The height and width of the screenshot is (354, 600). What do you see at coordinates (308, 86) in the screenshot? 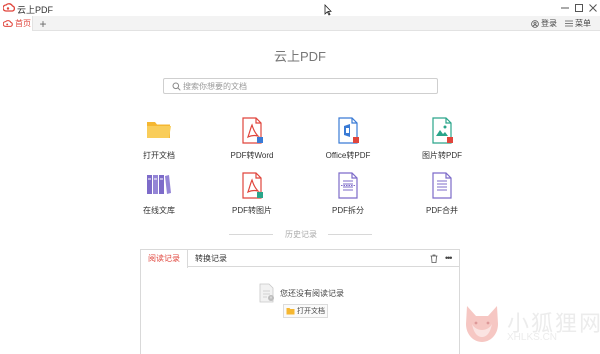
I see `search-input` at bounding box center [308, 86].